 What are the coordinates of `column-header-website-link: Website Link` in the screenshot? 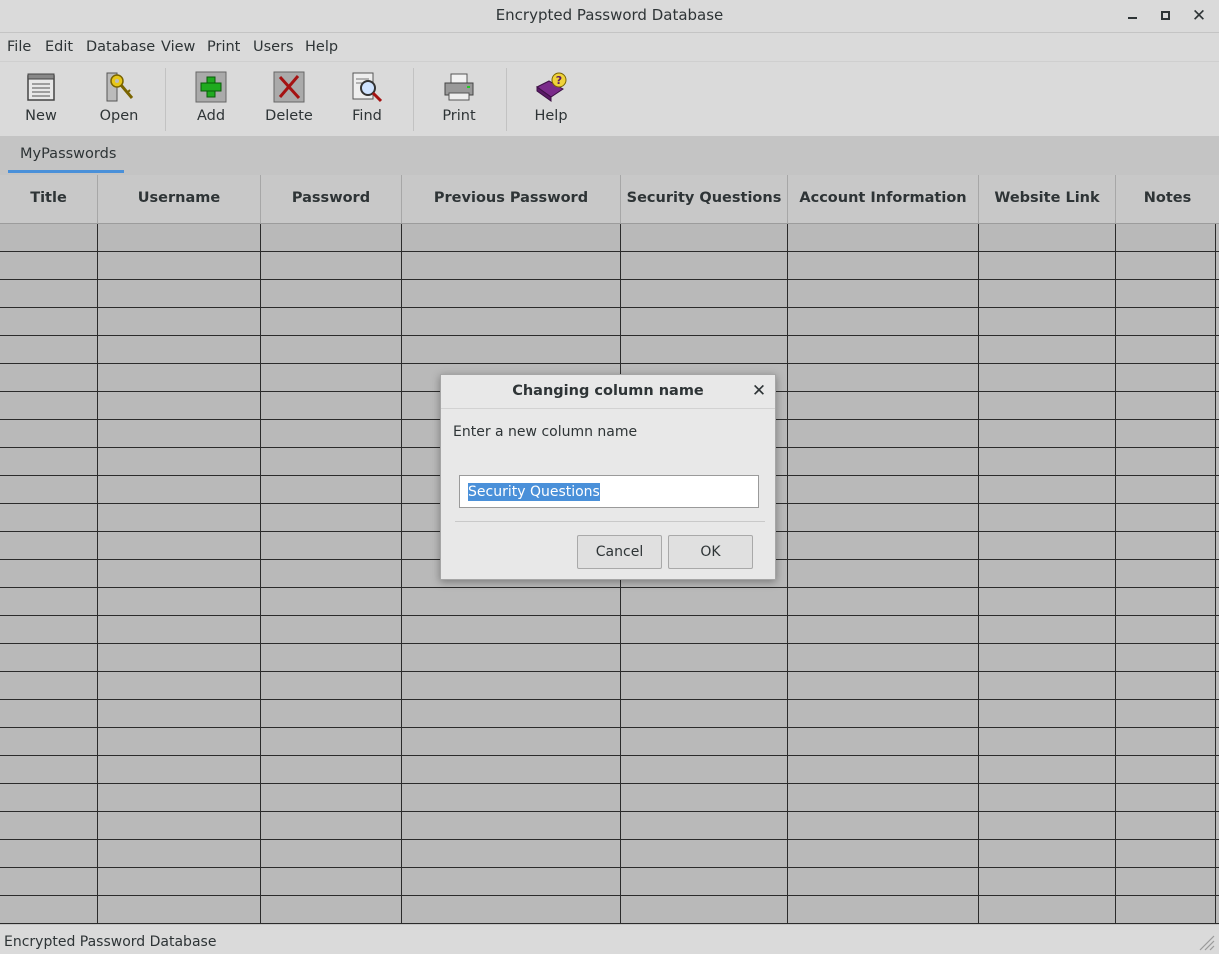 It's located at (1047, 199).